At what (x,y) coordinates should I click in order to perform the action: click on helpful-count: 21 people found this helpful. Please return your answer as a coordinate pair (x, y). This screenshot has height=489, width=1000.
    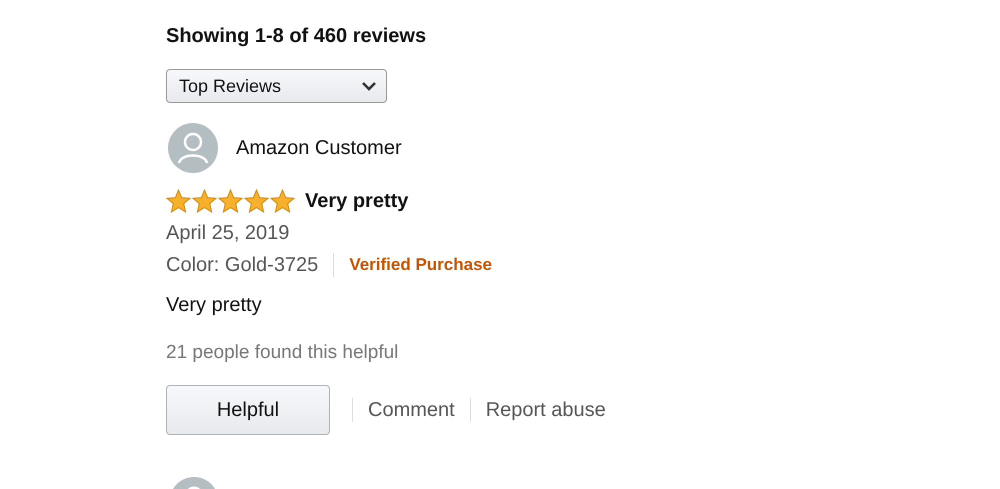
    Looking at the image, I should click on (282, 353).